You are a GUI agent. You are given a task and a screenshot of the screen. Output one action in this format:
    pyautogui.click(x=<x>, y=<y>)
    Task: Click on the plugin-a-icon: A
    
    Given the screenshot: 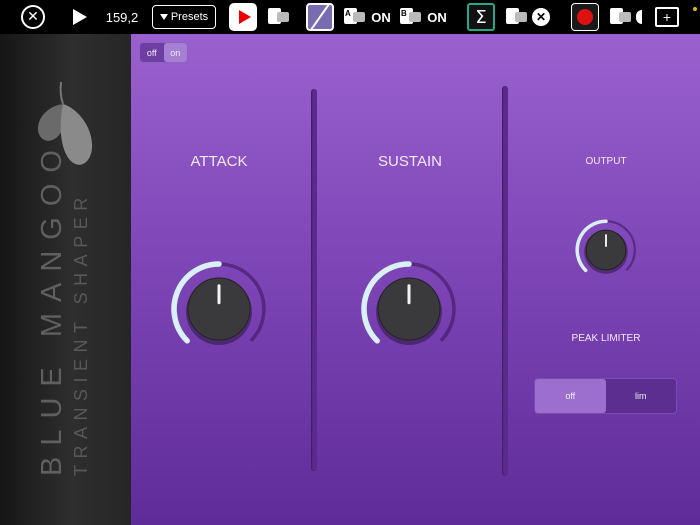 What is the action you would take?
    pyautogui.click(x=355, y=17)
    